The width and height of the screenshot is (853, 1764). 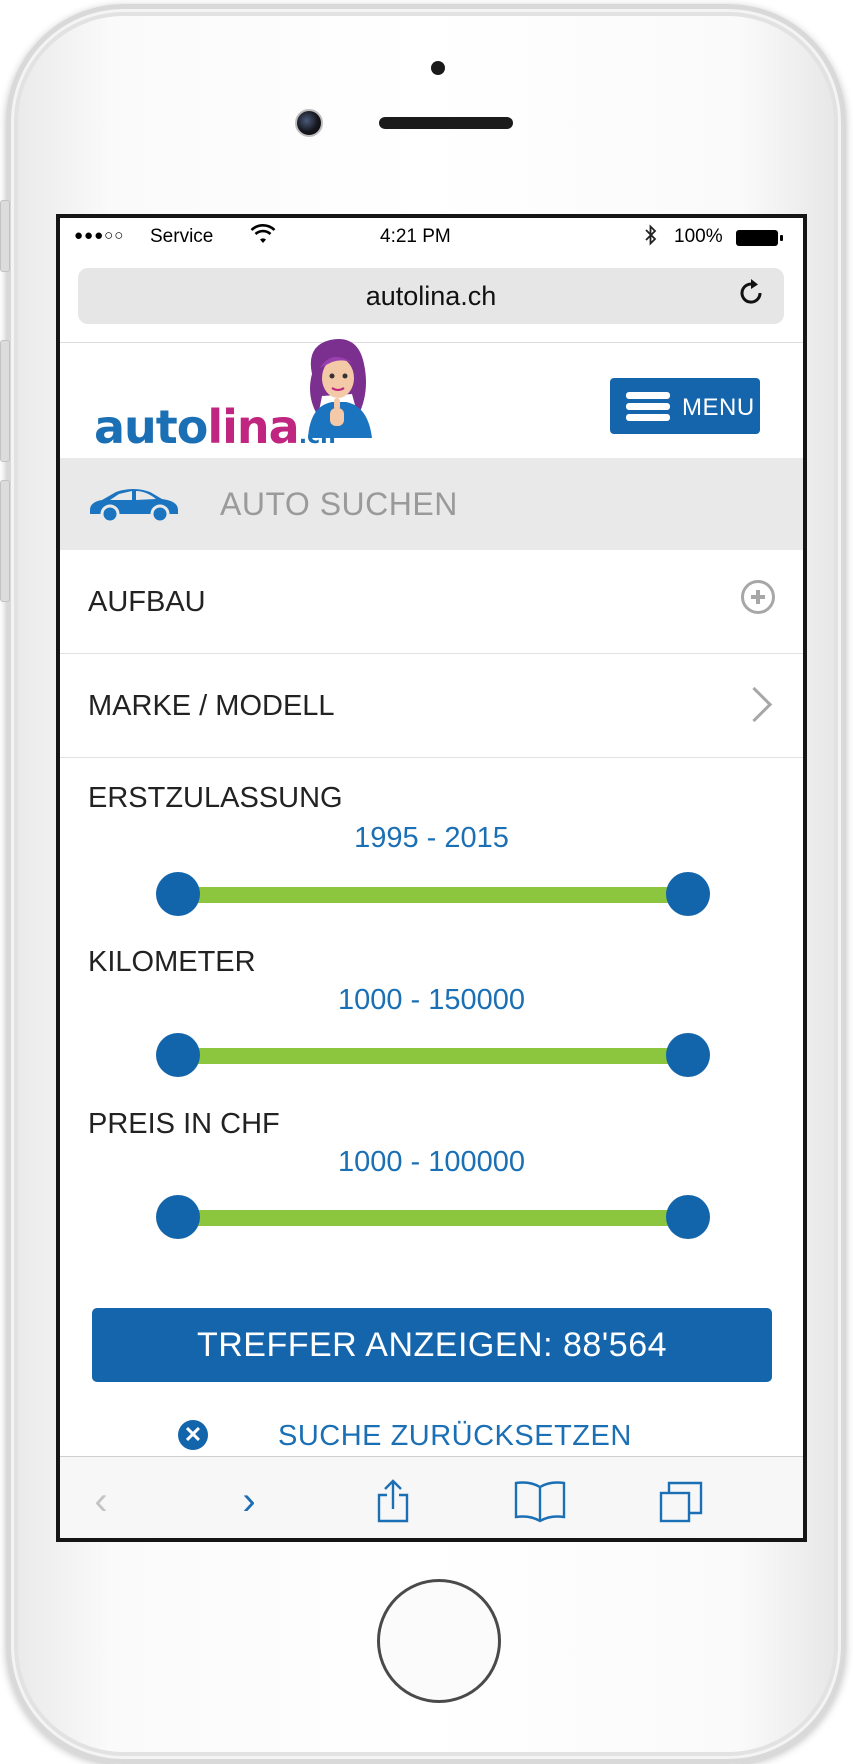 I want to click on expand-plus-icon, so click(x=758, y=597).